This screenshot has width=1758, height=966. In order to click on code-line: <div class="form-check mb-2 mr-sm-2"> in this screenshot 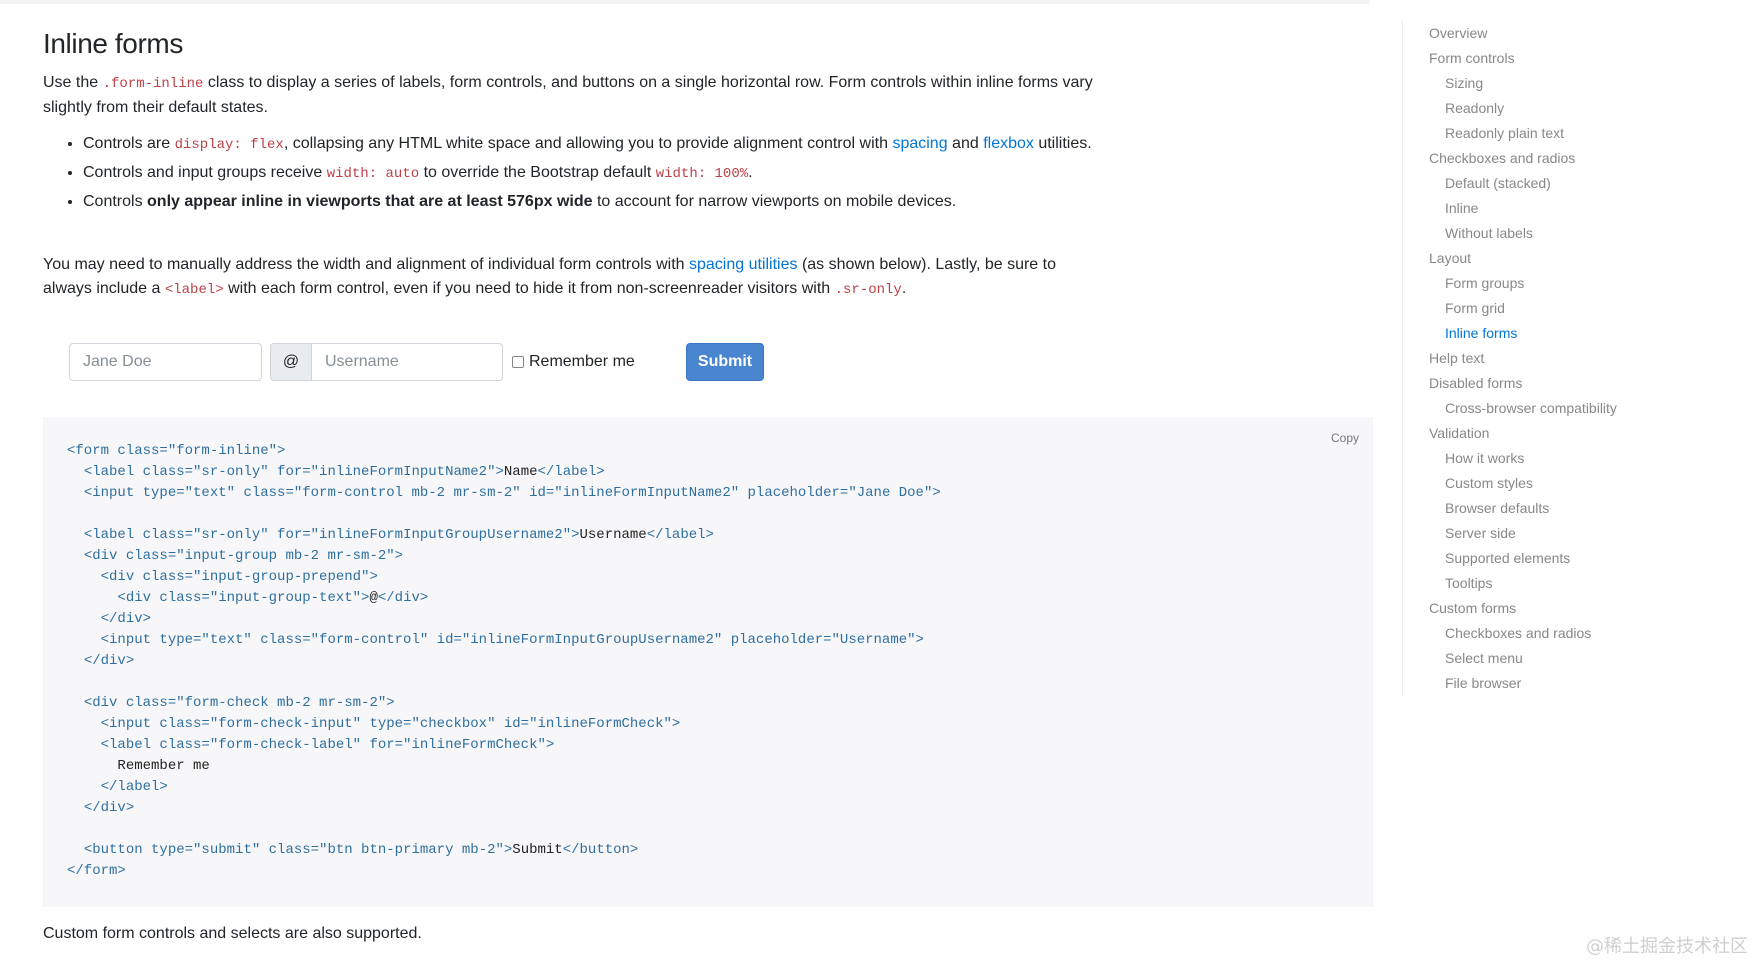, I will do `click(239, 703)`.